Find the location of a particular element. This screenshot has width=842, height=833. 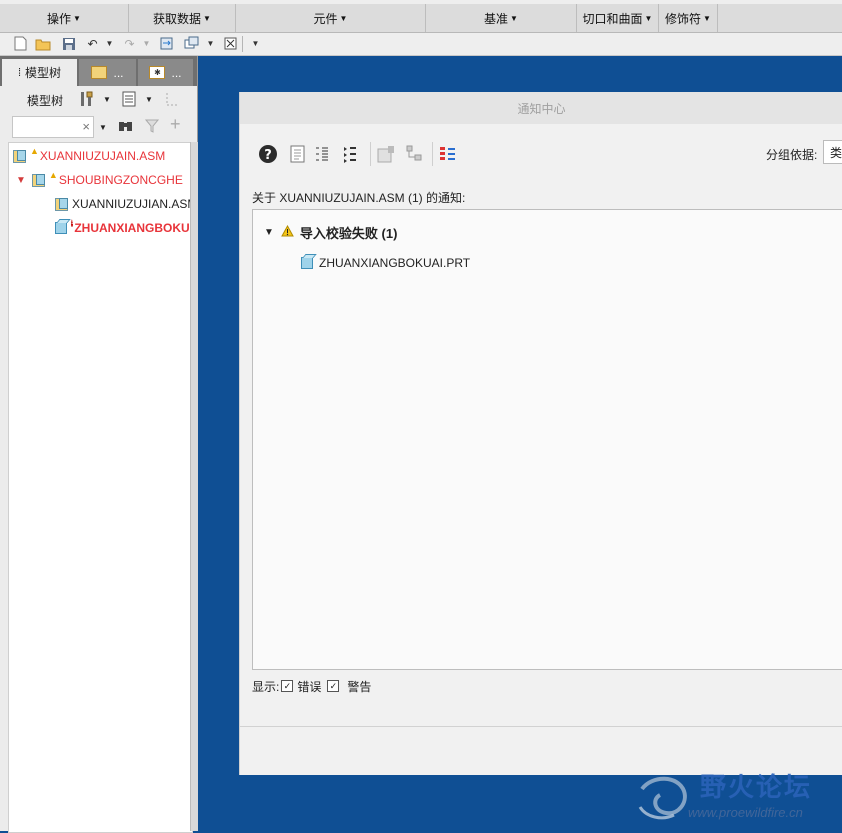

close-window-icon is located at coordinates (230, 43).